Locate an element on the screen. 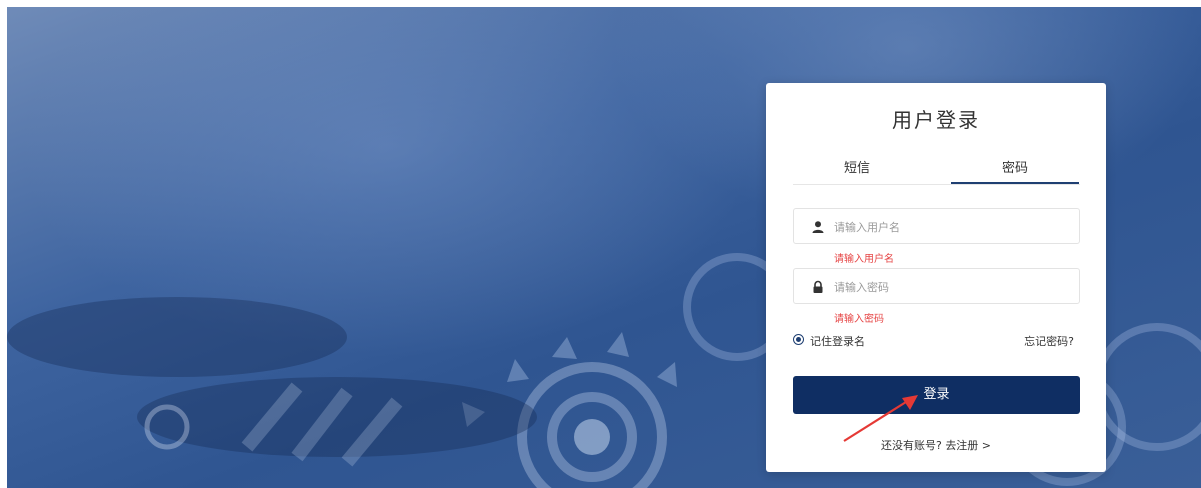 This screenshot has height=488, width=1201. register-link: 去注册 > is located at coordinates (968, 445).